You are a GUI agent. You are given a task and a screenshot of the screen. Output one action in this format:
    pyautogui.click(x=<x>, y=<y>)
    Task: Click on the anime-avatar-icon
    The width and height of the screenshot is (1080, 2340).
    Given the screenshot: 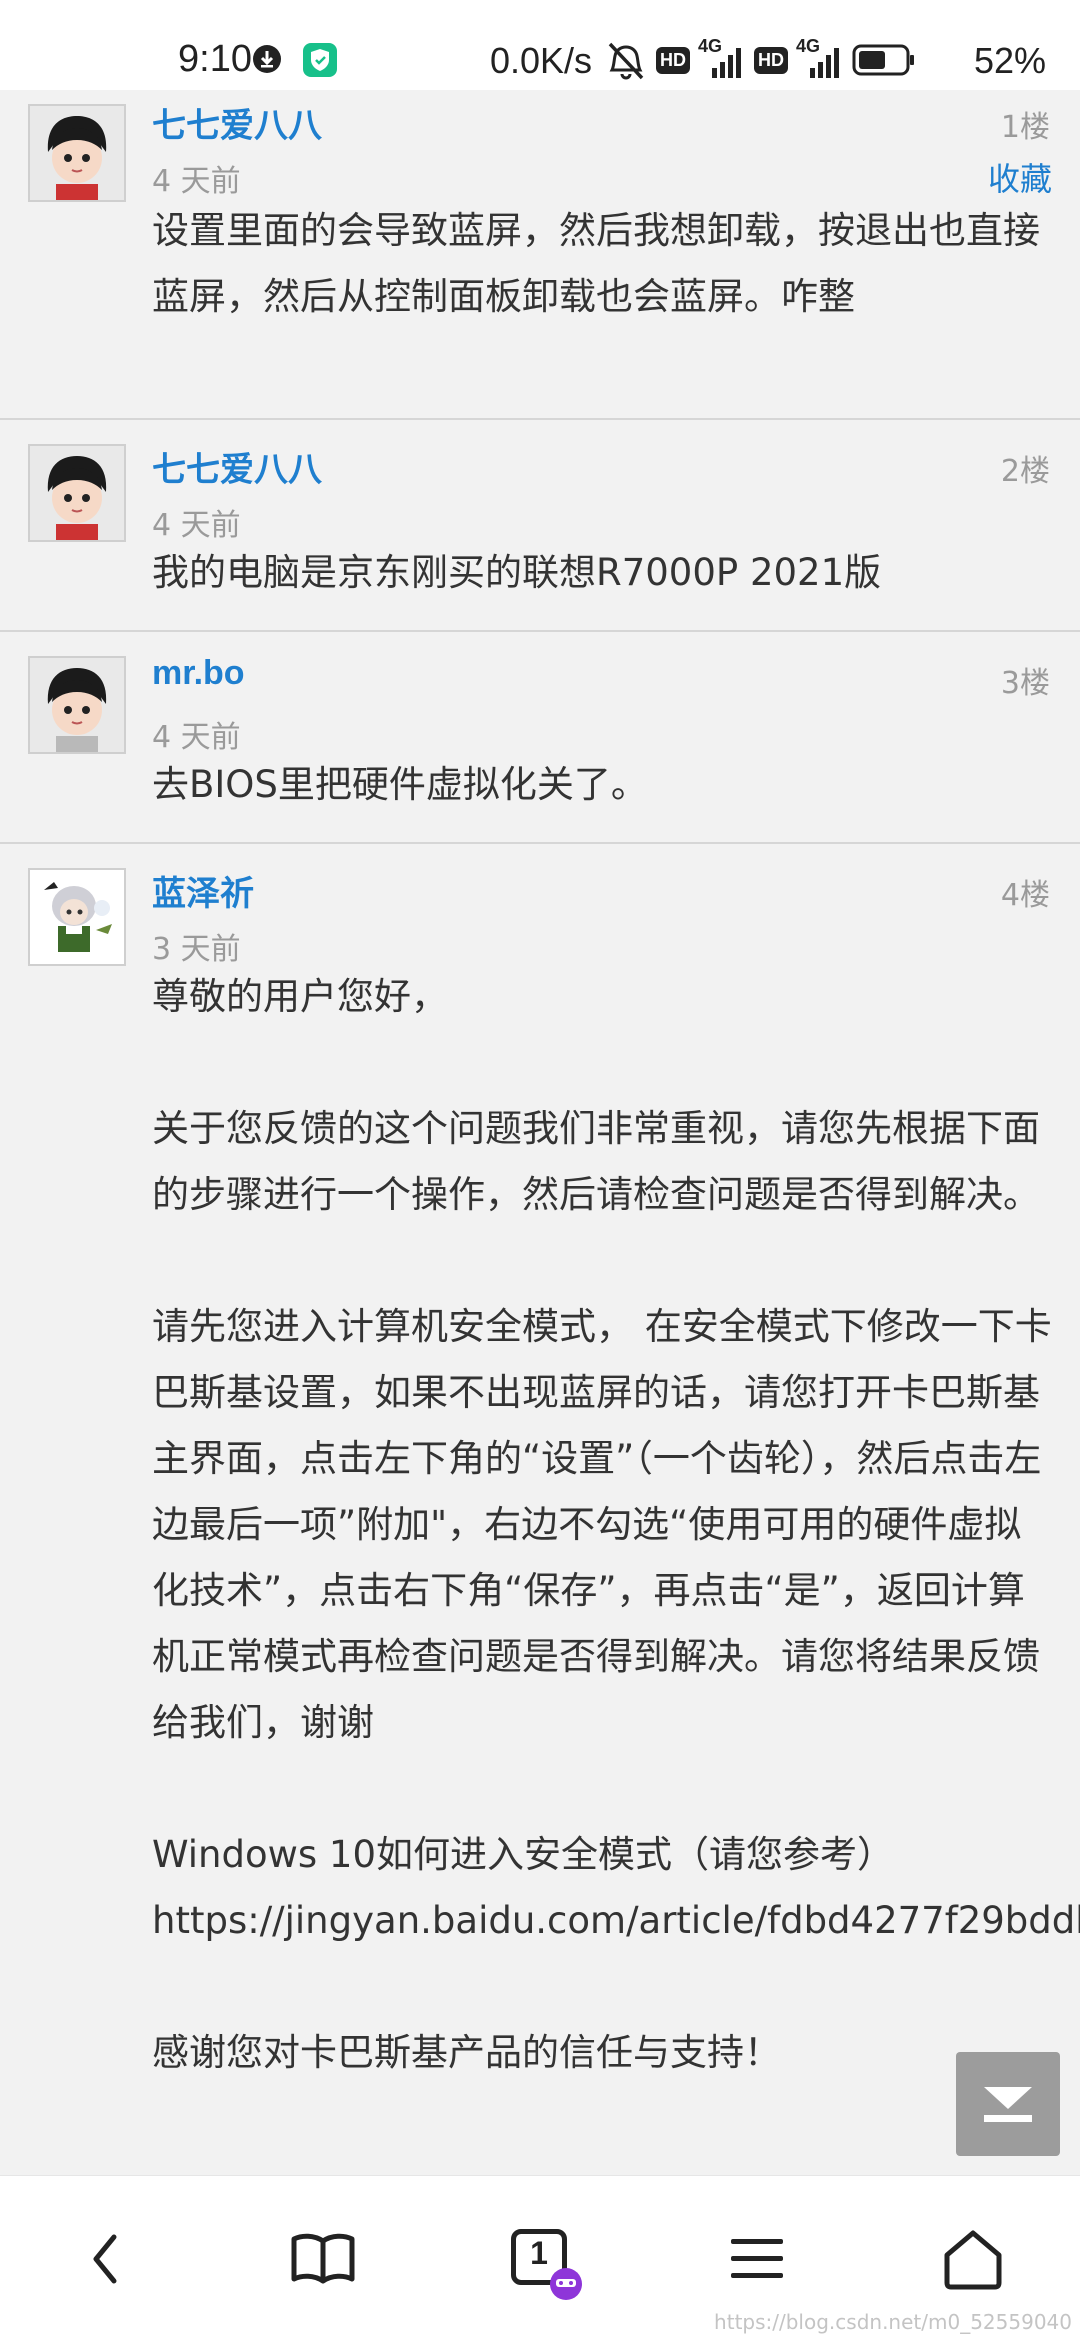 What is the action you would take?
    pyautogui.click(x=77, y=917)
    